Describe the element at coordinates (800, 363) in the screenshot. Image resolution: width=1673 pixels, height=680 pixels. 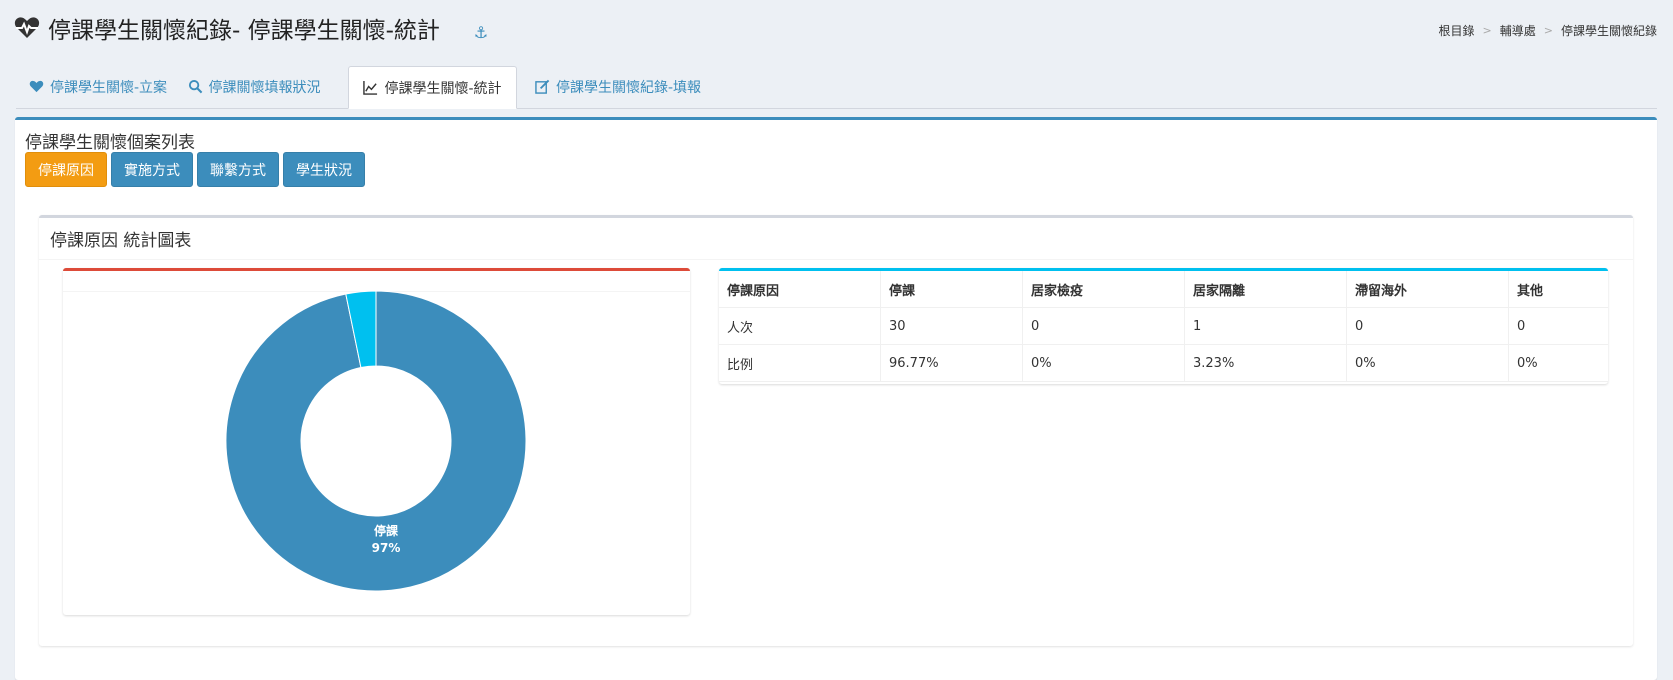
I see `table-cell: 比例` at that location.